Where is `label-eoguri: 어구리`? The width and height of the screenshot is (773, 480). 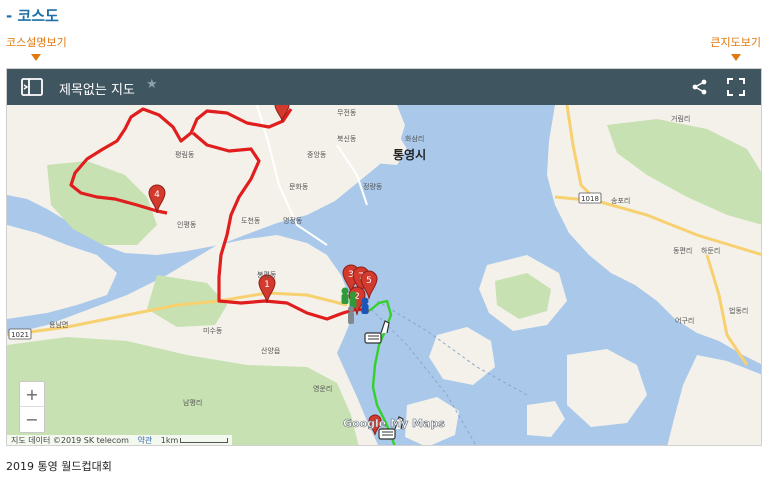 label-eoguri: 어구리 is located at coordinates (684, 320).